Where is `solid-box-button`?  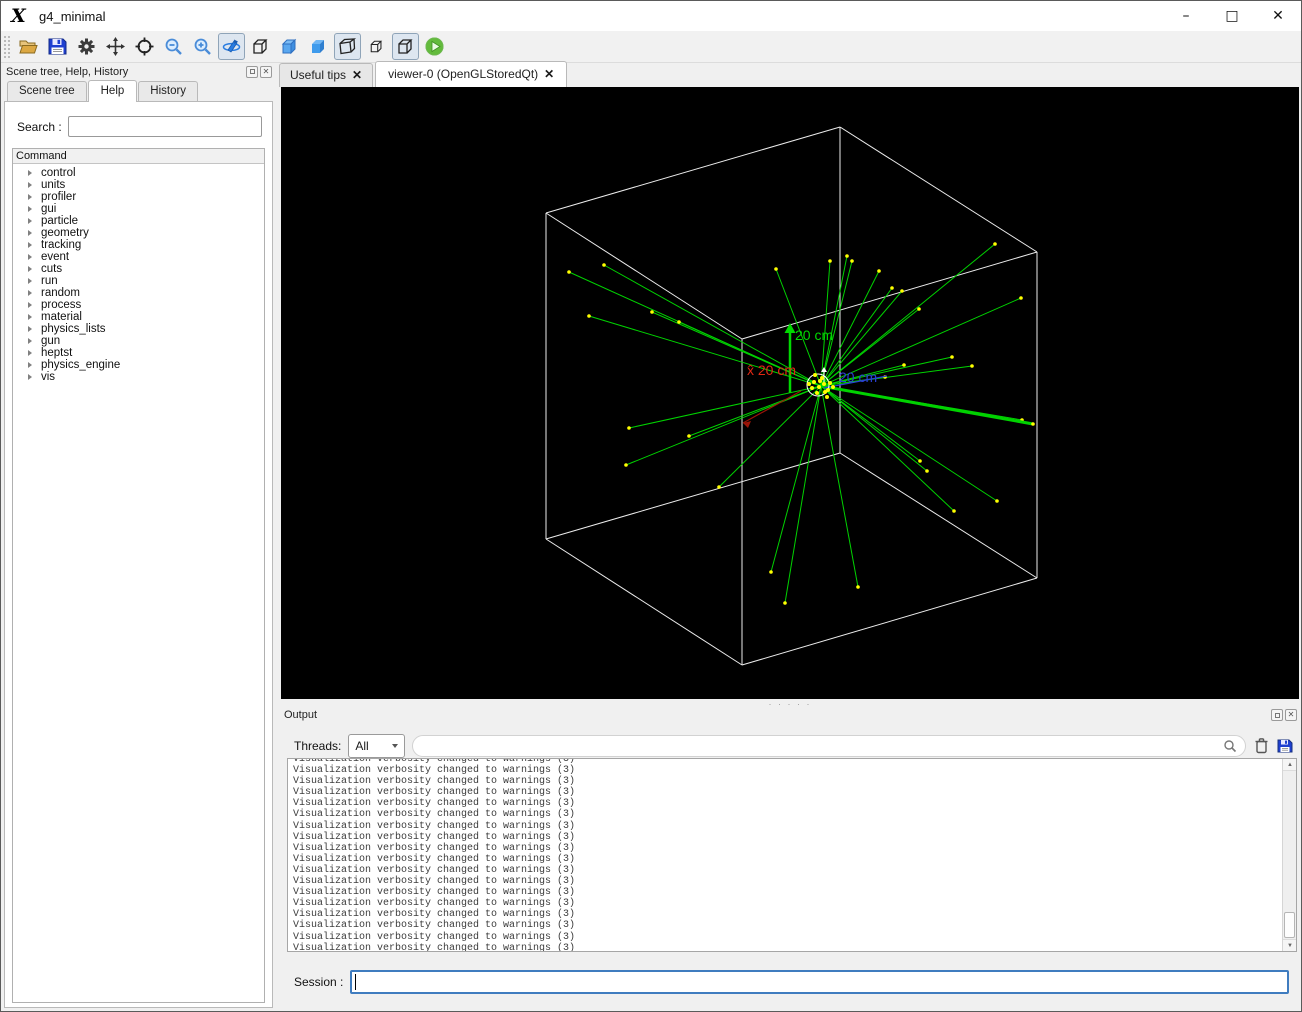
solid-box-button is located at coordinates (376, 46).